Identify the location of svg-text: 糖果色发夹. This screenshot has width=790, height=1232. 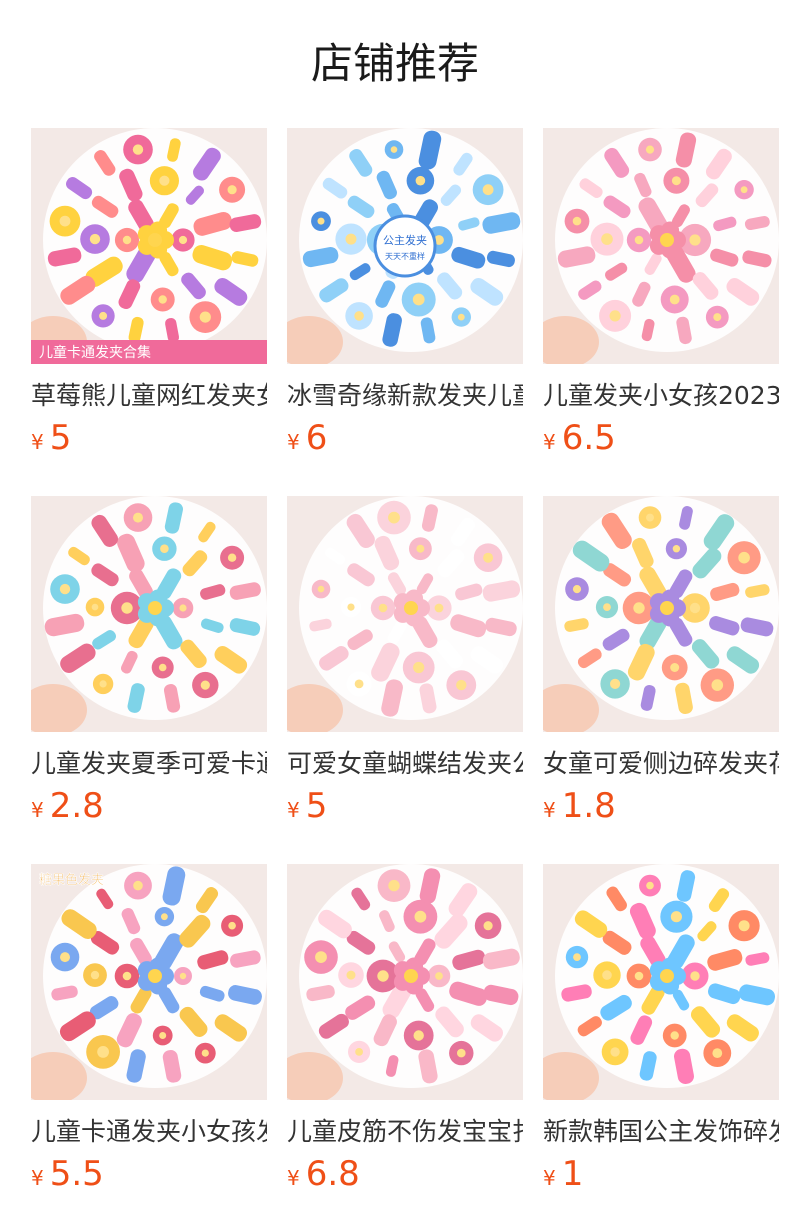
(71, 880).